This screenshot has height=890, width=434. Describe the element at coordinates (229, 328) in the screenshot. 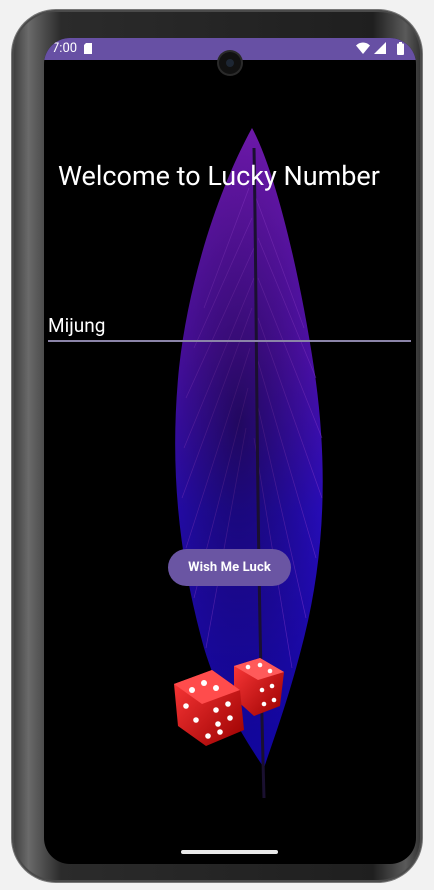

I see `name-input: Mijung` at that location.